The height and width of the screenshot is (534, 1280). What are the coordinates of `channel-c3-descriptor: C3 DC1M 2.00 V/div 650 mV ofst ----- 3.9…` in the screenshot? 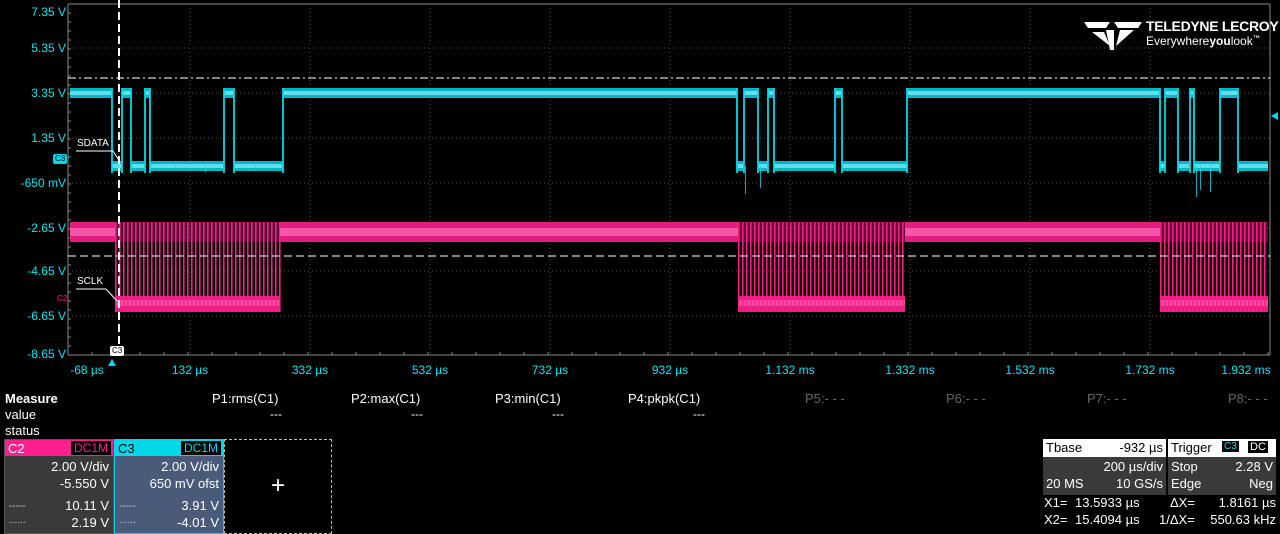 It's located at (169, 486).